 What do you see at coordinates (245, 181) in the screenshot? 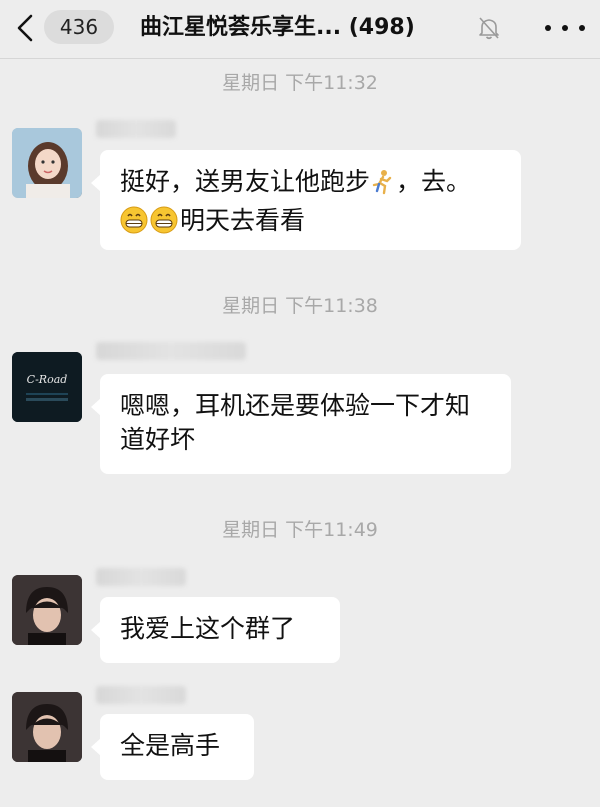
I see `message-text: 挺好，送男友让他跑步` at bounding box center [245, 181].